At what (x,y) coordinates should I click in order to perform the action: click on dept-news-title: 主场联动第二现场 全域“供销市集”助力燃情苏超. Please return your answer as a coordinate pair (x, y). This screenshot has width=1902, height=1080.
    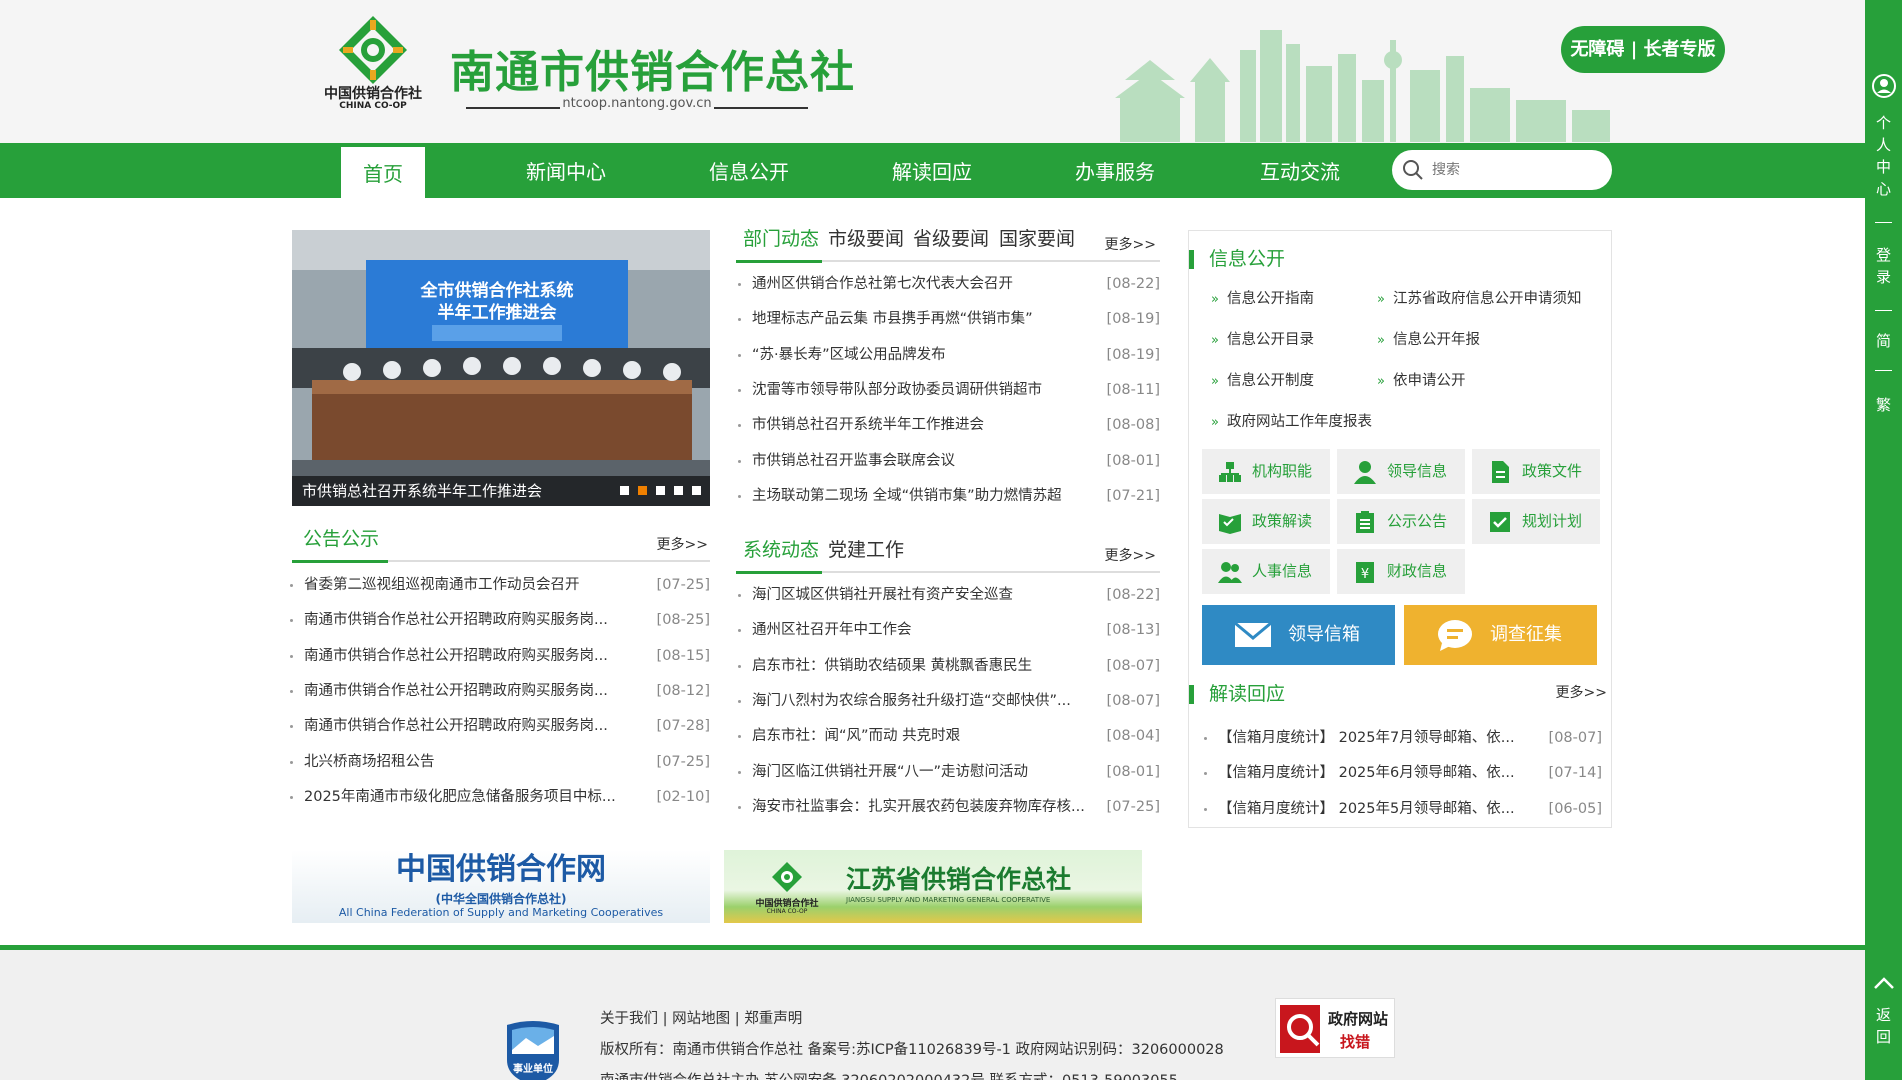
    Looking at the image, I should click on (927, 496).